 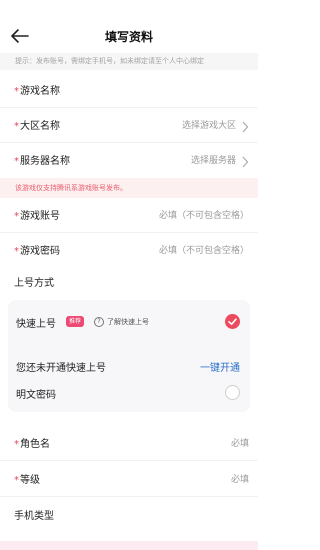 I want to click on fast-login-label: 快速上号, so click(x=36, y=324).